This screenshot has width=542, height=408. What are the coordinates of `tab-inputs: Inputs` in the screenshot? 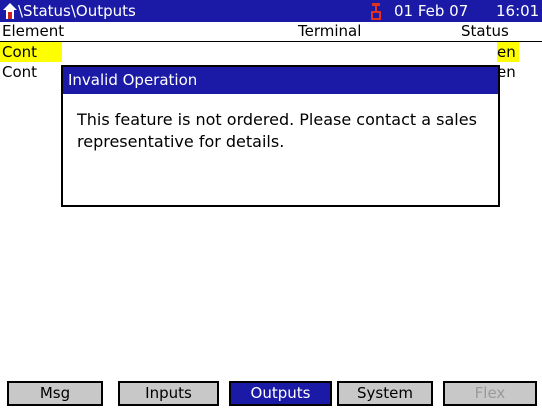 It's located at (168, 393).